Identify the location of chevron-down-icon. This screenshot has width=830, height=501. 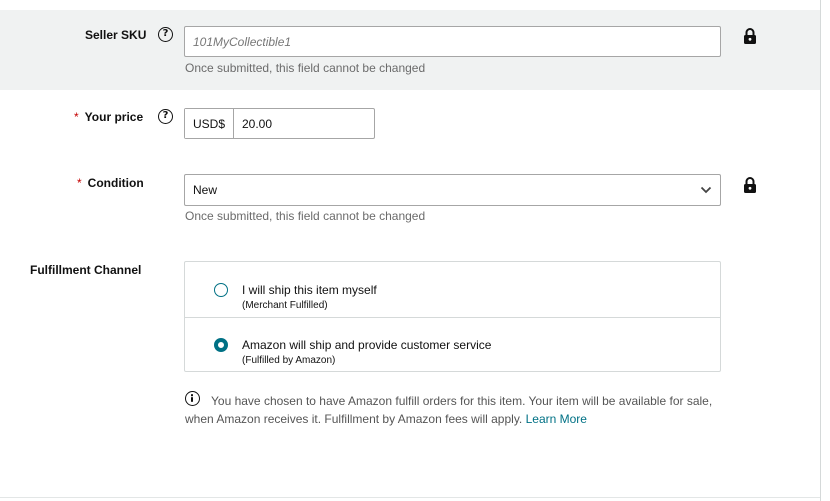
(706, 190).